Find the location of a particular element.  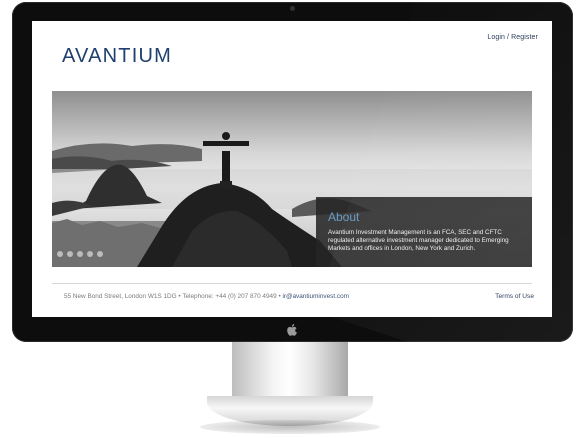

stand-shadow is located at coordinates (290, 427).